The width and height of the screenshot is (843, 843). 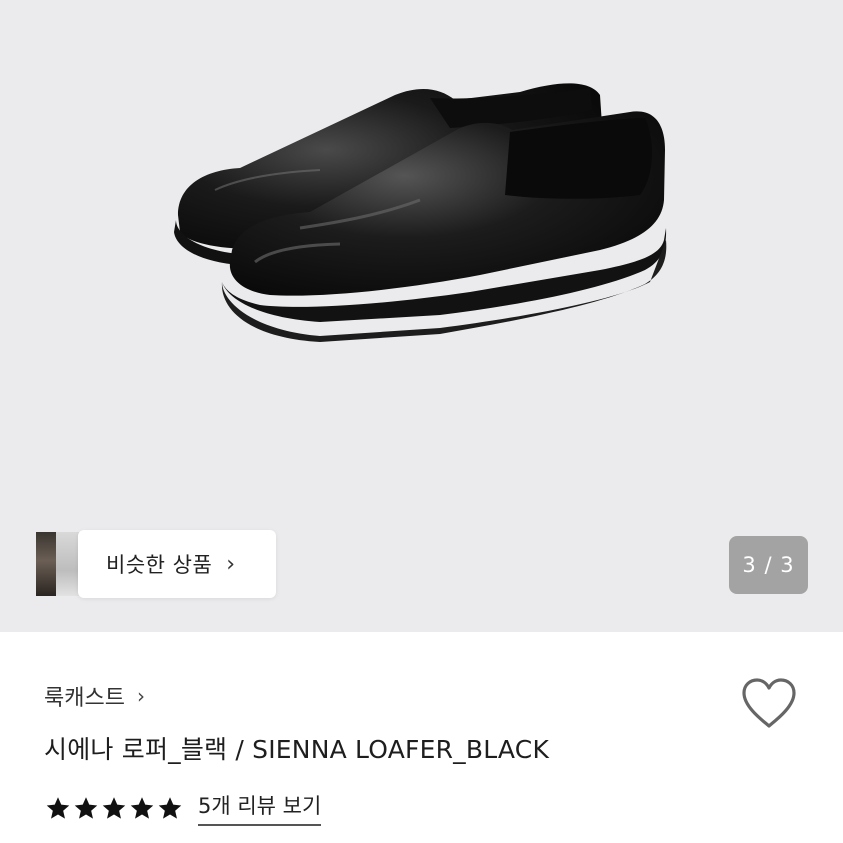 I want to click on similar-products-button: 비슷한 상품 ›, so click(x=156, y=564).